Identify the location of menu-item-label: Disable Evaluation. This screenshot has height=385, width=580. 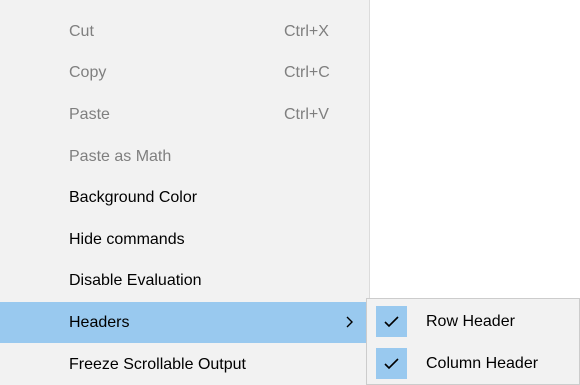
(135, 280).